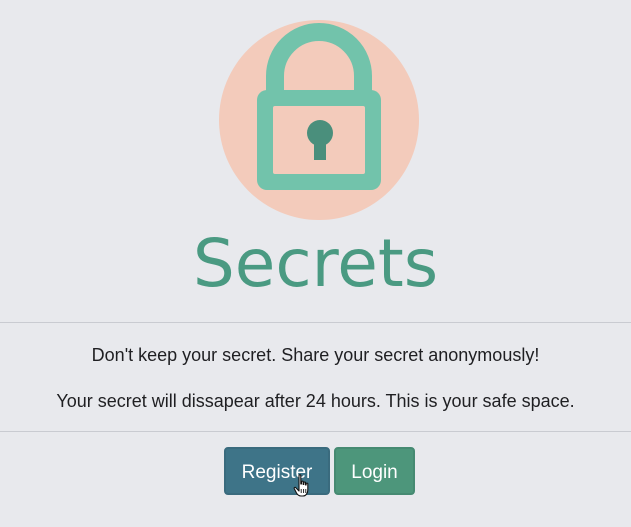 Image resolution: width=631 pixels, height=527 pixels. What do you see at coordinates (277, 471) in the screenshot?
I see `register-button: Register` at bounding box center [277, 471].